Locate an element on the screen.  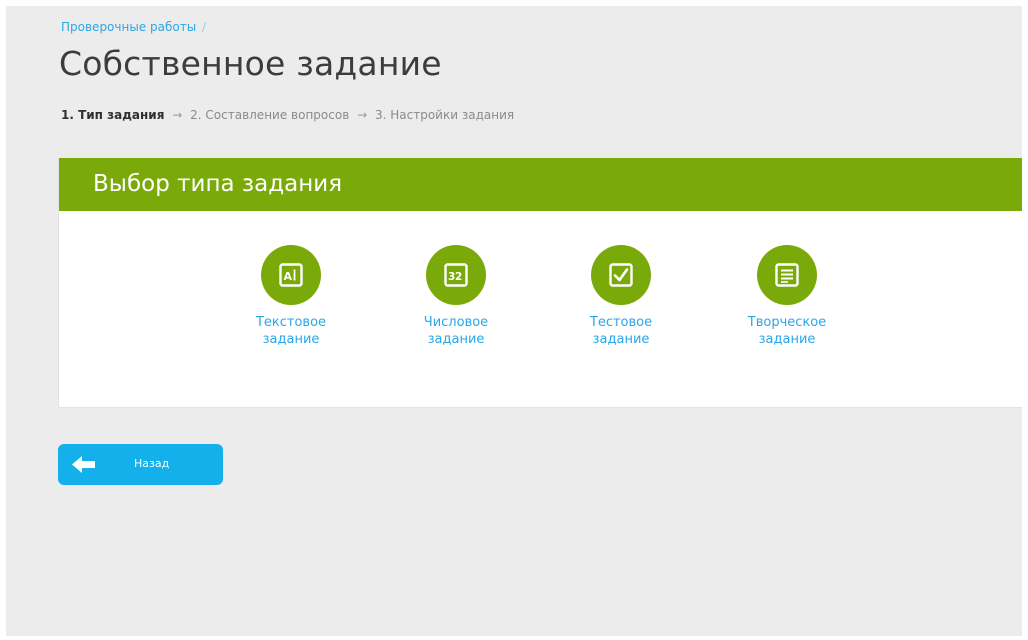
svg-text: A is located at coordinates (288, 276).